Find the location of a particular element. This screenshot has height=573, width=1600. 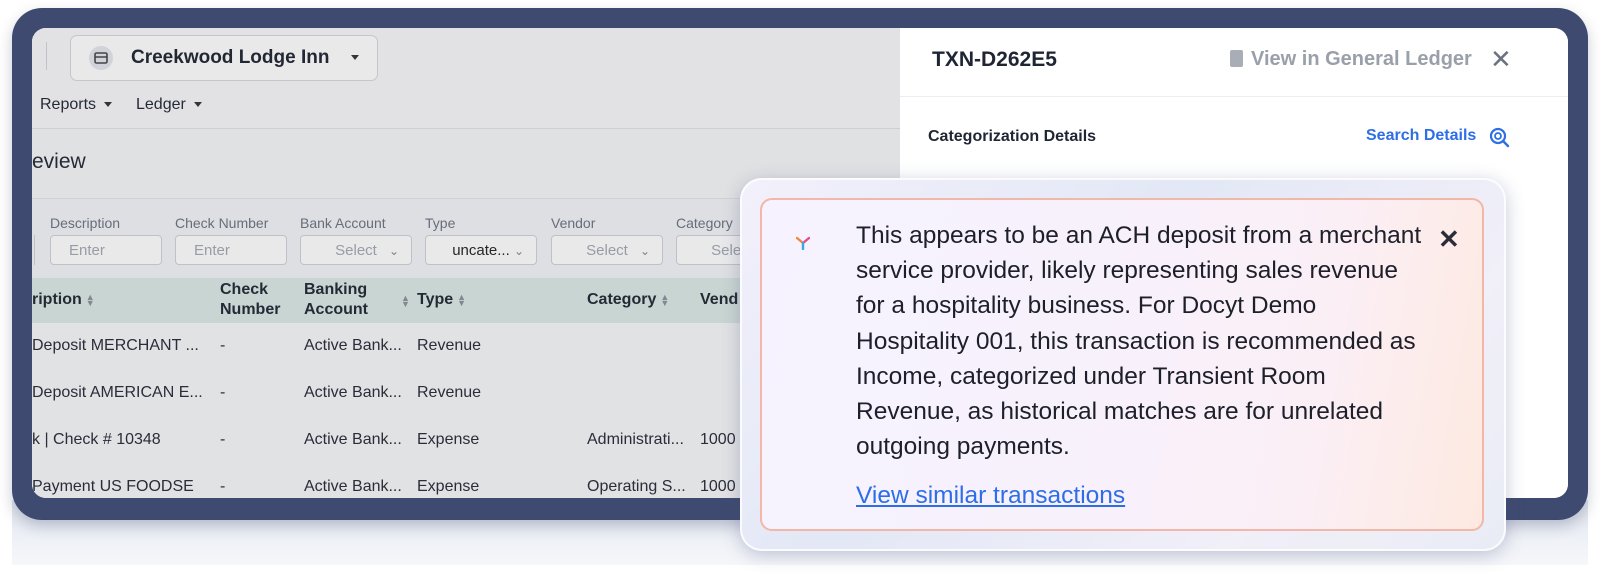

view-general-ledger-label: View in General Ledger is located at coordinates (1361, 59).